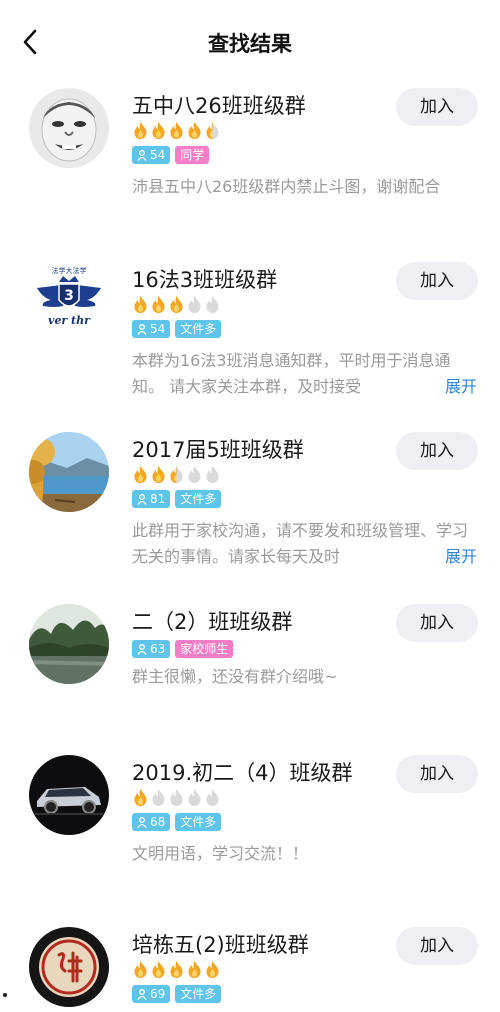 This screenshot has height=1012, width=500. I want to click on logo-text-top: 法学大法学, so click(69, 270).